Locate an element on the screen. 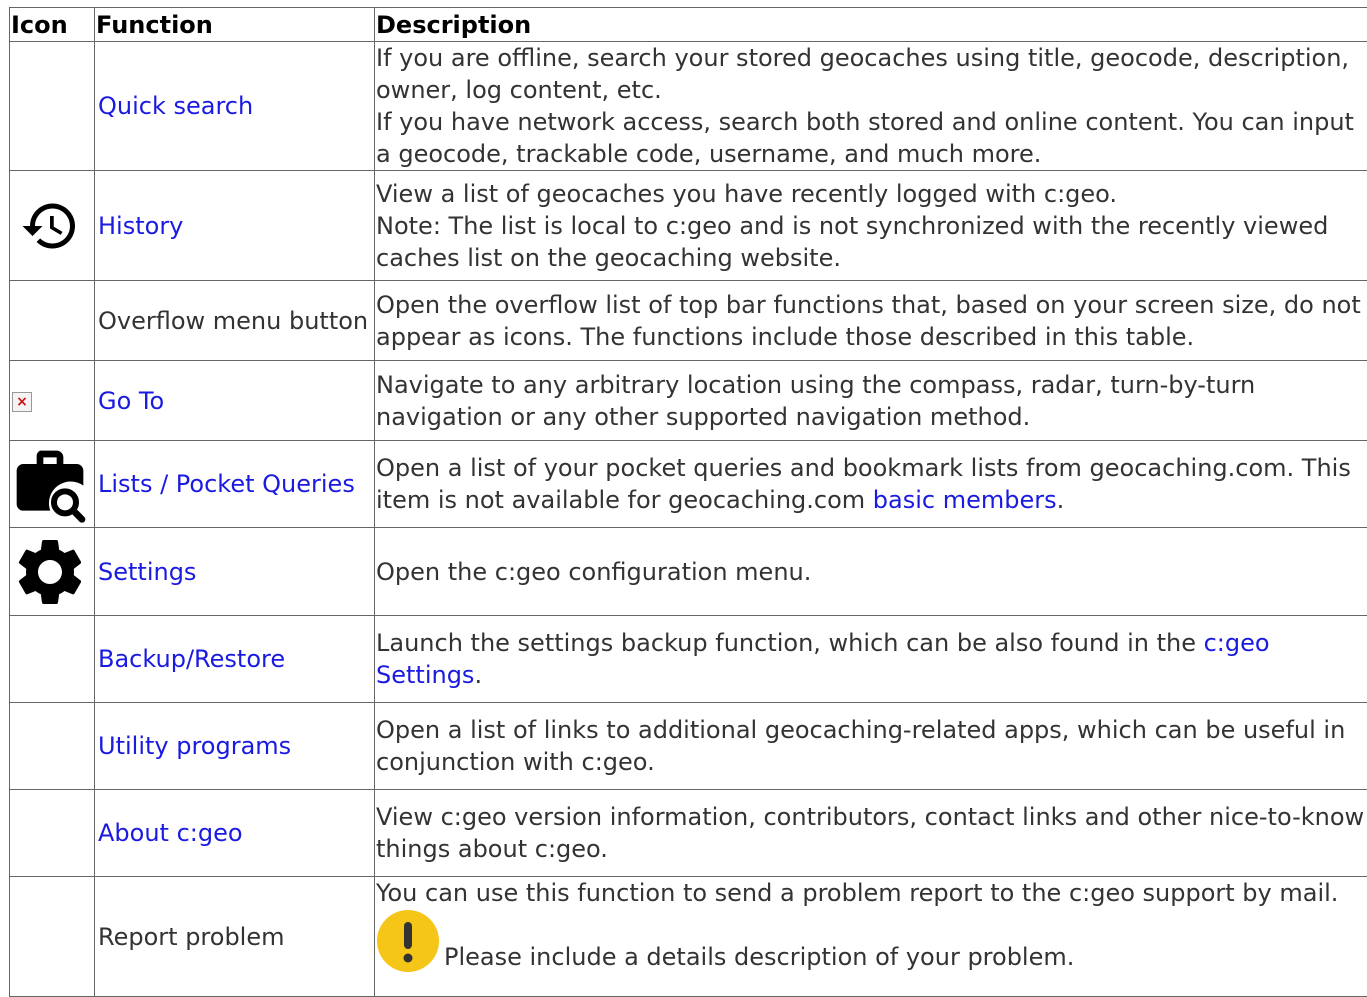 The height and width of the screenshot is (997, 1367). function-cell: Lists / Pocket Queries is located at coordinates (234, 484).